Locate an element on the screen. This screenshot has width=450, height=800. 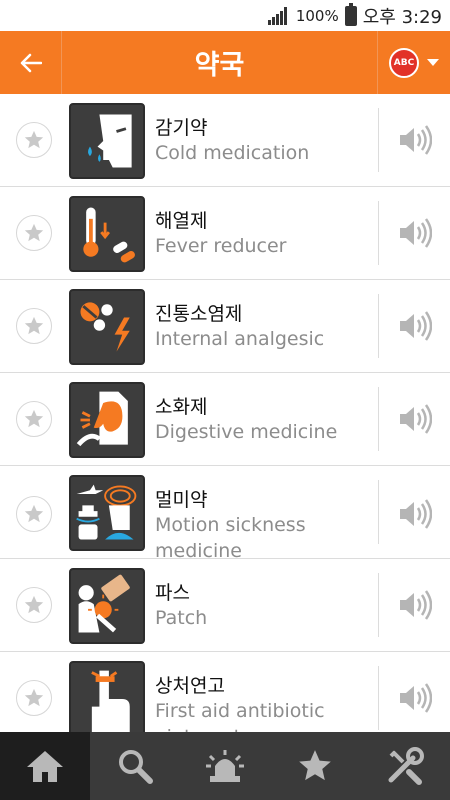
nav-emergency is located at coordinates (225, 766).